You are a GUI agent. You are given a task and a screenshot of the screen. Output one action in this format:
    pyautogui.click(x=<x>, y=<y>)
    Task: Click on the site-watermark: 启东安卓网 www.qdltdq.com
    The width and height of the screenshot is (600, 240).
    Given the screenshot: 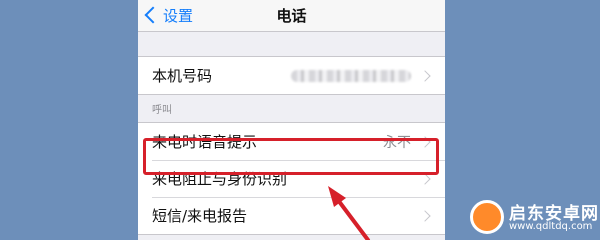 What is the action you would take?
    pyautogui.click(x=533, y=218)
    